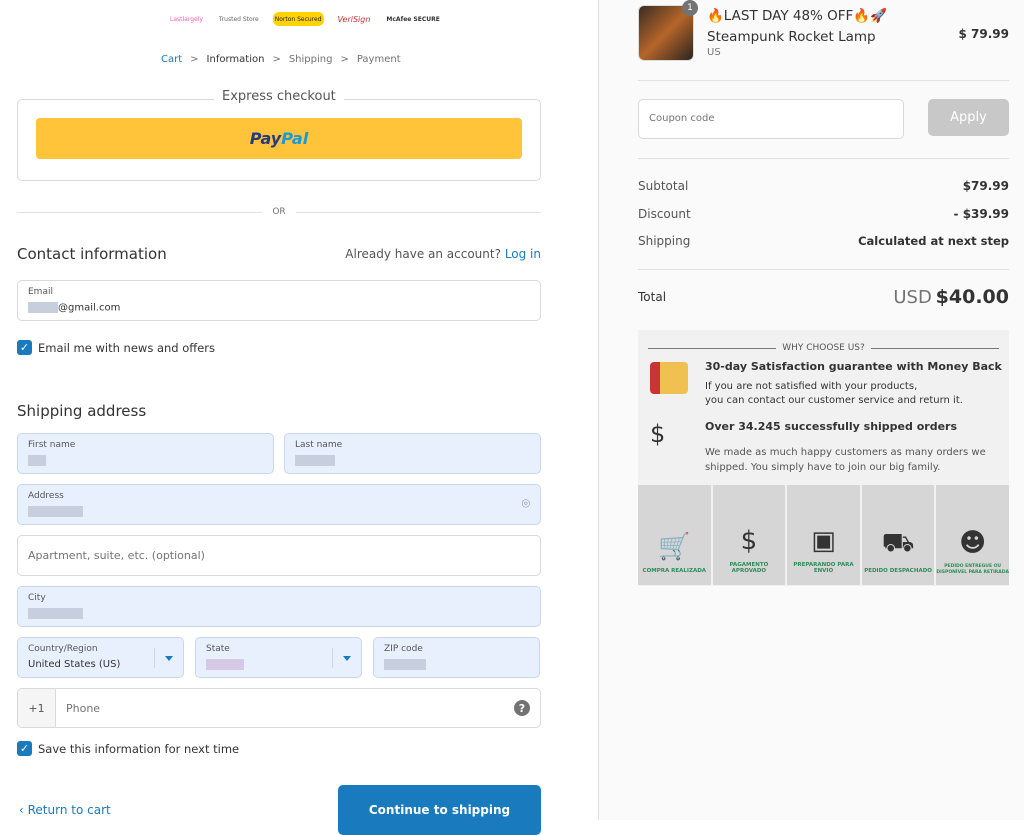  Describe the element at coordinates (378, 59) in the screenshot. I see `breadcrumb-payment: Payment` at that location.